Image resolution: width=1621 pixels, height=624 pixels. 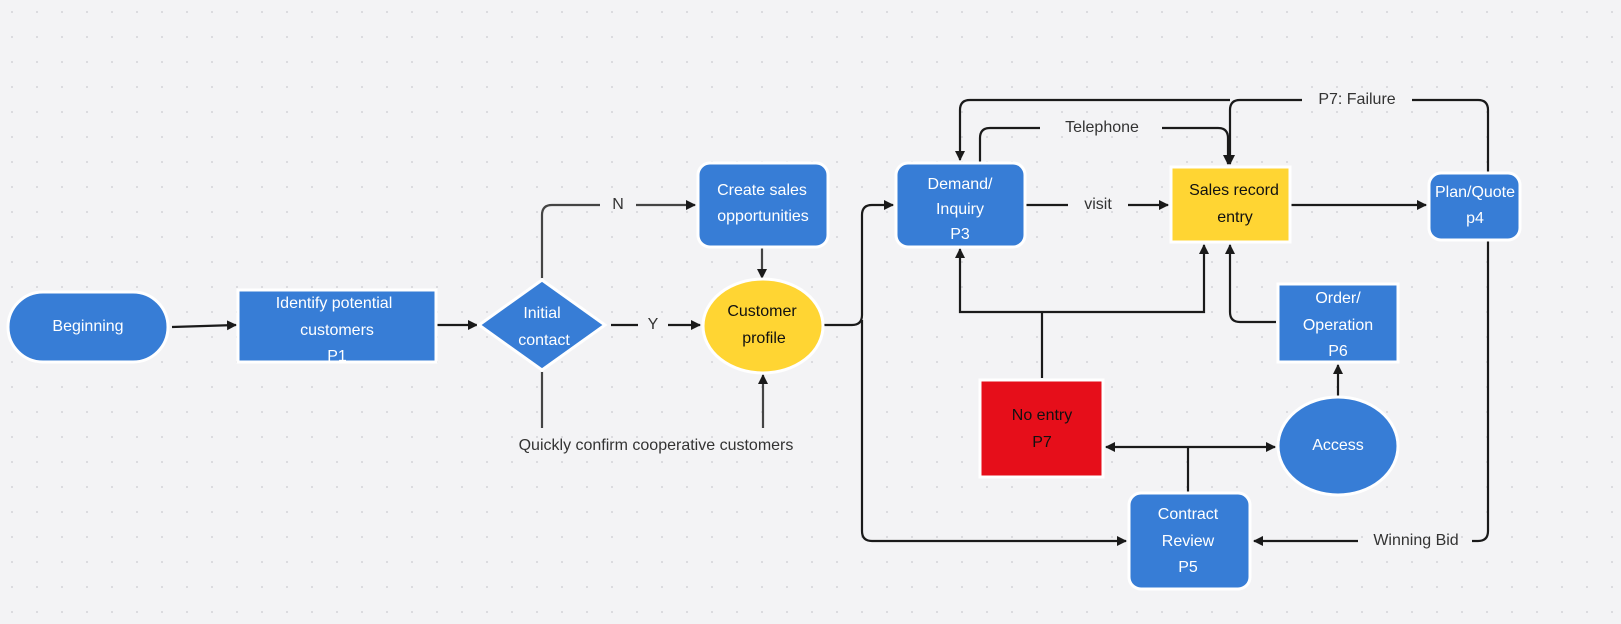 What do you see at coordinates (337, 330) in the screenshot?
I see `node-text: customers` at bounding box center [337, 330].